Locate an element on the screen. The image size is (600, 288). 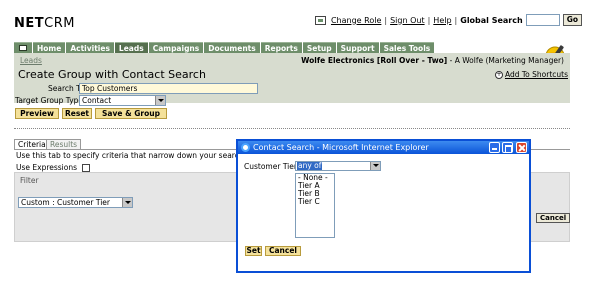
minimize-icon is located at coordinates (494, 147).